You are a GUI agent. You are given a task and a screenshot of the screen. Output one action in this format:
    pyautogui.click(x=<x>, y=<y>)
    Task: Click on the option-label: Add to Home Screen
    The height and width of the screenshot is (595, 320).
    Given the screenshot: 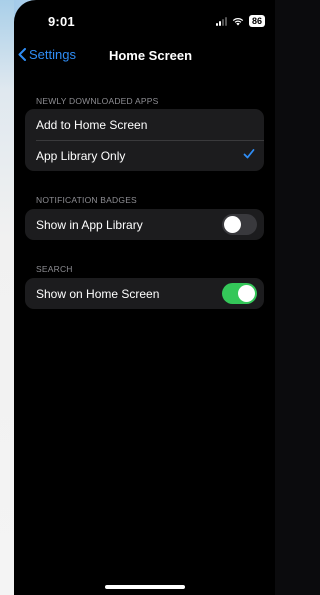 What is the action you would take?
    pyautogui.click(x=92, y=124)
    